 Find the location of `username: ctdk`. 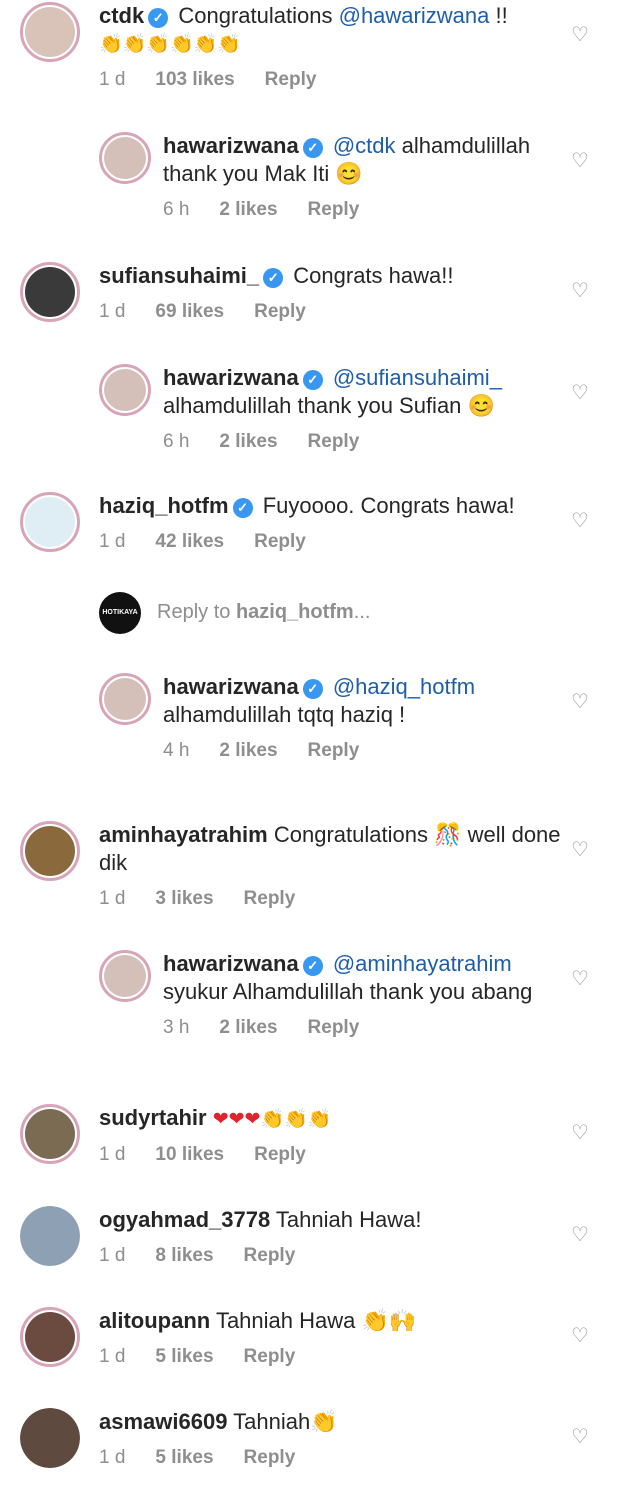

username: ctdk is located at coordinates (121, 15).